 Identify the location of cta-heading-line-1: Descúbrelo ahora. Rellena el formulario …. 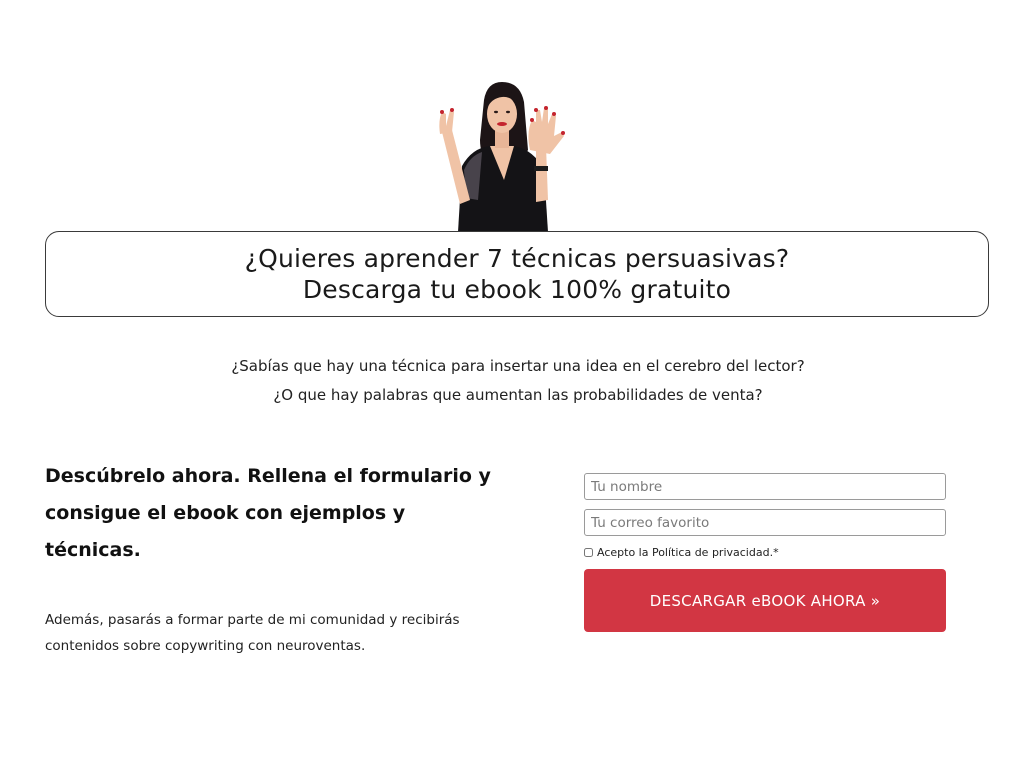
(268, 476).